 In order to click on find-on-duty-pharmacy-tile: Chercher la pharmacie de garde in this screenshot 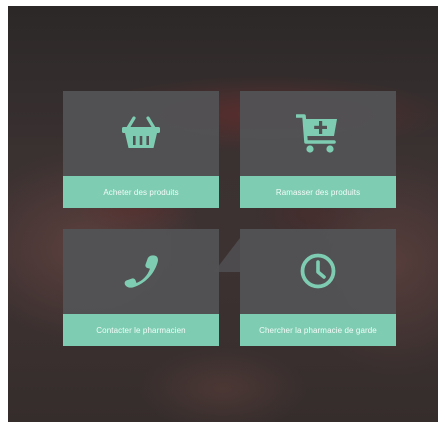, I will do `click(318, 287)`.